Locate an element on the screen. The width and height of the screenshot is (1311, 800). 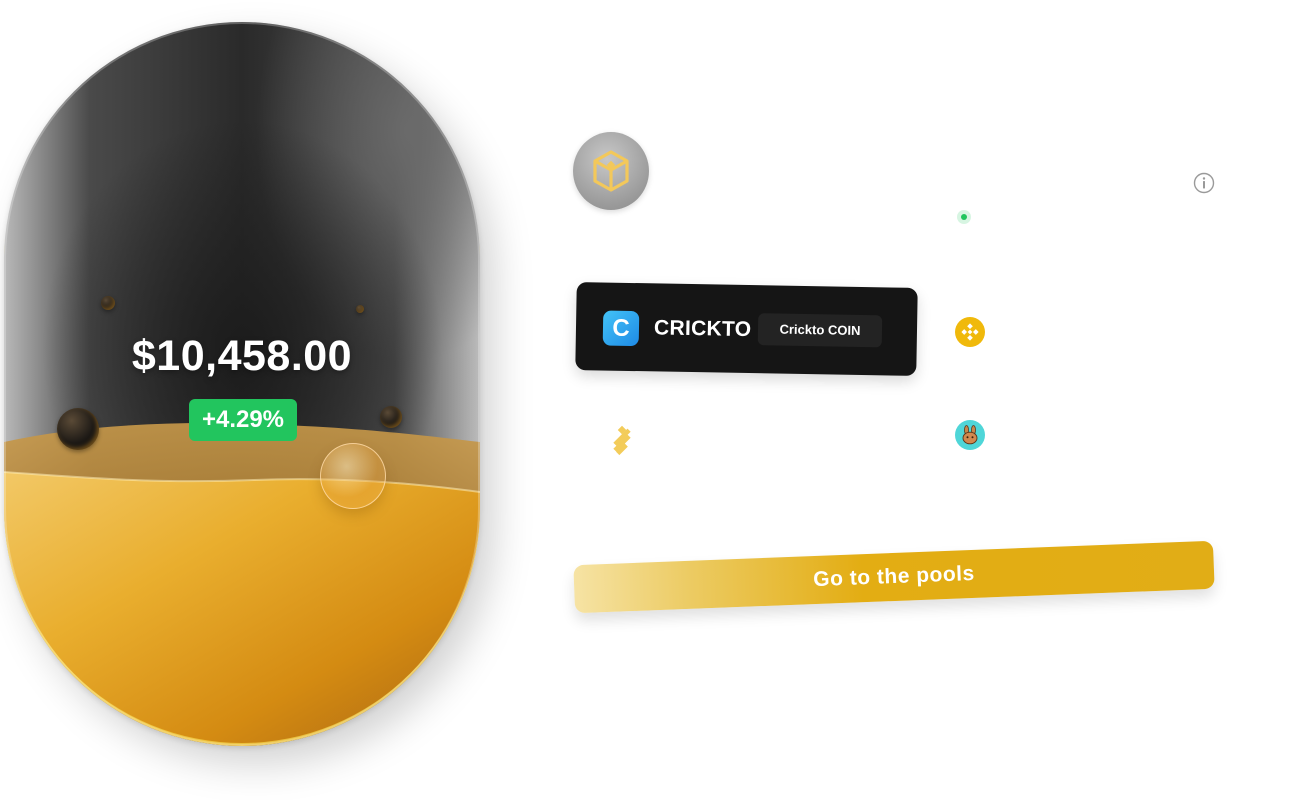
busd-stablecoin-icon is located at coordinates (622, 440).